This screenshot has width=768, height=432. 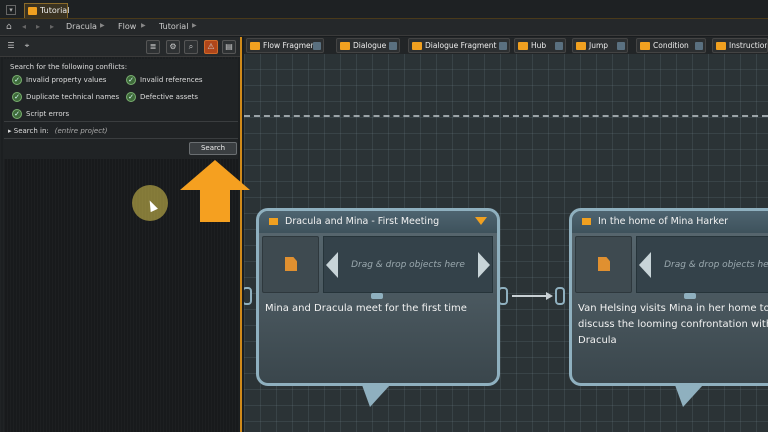 I want to click on jump-icon, so click(x=581, y=46).